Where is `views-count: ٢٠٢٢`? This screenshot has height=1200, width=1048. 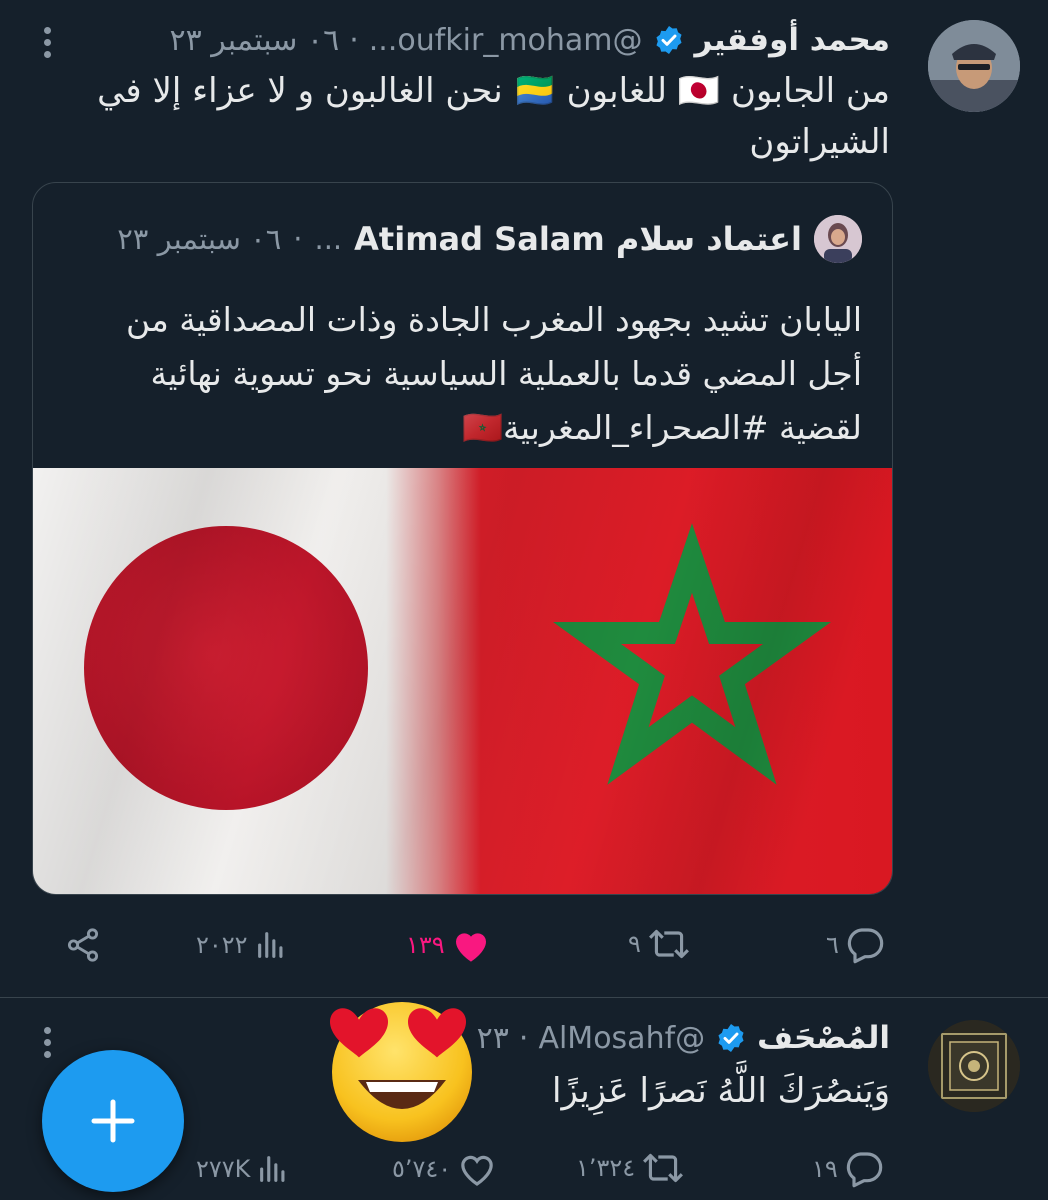
views-count: ٢٠٢٢ is located at coordinates (222, 945).